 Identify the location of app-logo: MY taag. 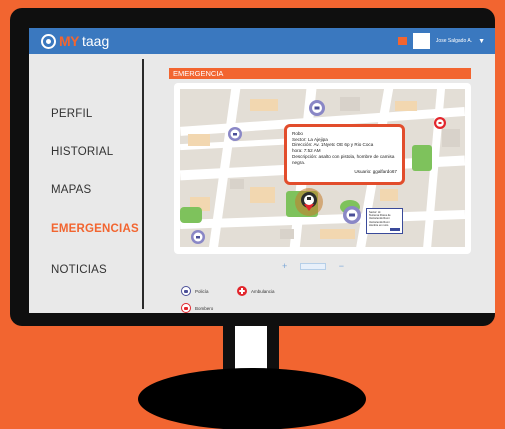
(75, 41).